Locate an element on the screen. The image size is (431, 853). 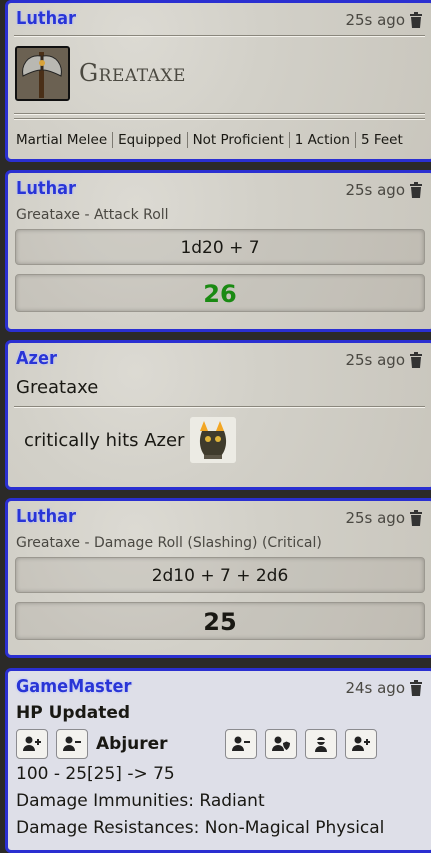
message-header: Azer 25s ago is located at coordinates (219, 361).